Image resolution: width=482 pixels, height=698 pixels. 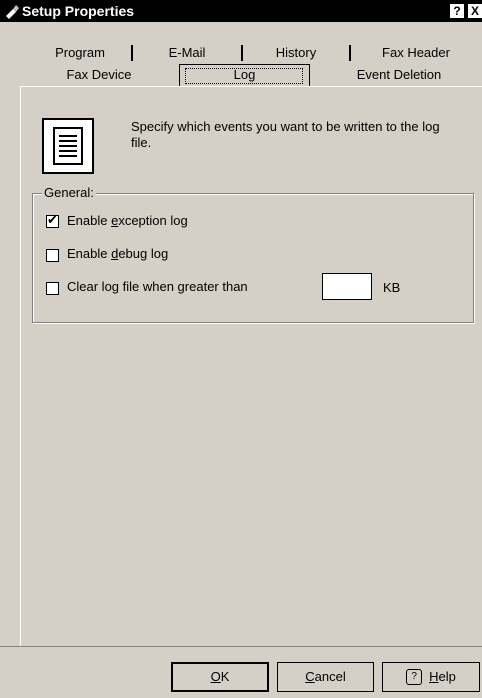 What do you see at coordinates (99, 75) in the screenshot?
I see `tab-fax-device: Fax Device` at bounding box center [99, 75].